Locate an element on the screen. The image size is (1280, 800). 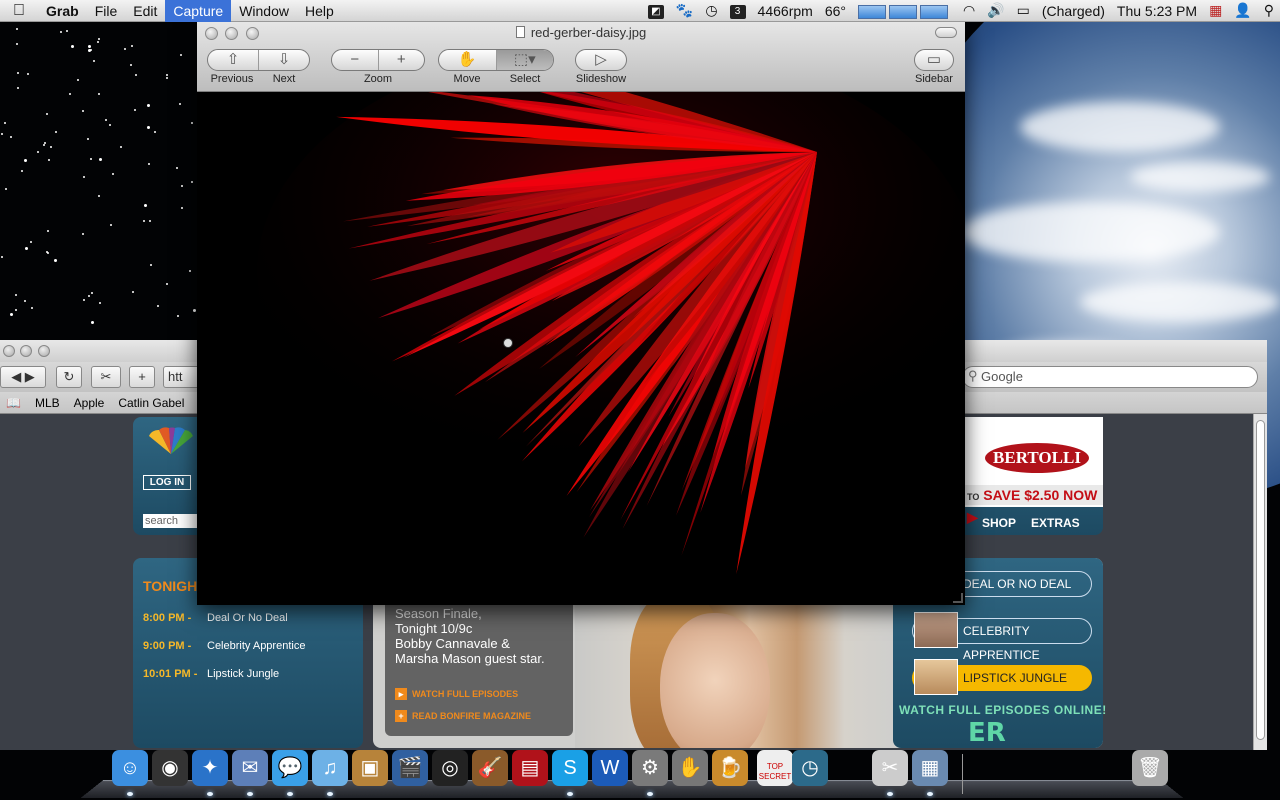
menu-window: Window is located at coordinates (264, 11).